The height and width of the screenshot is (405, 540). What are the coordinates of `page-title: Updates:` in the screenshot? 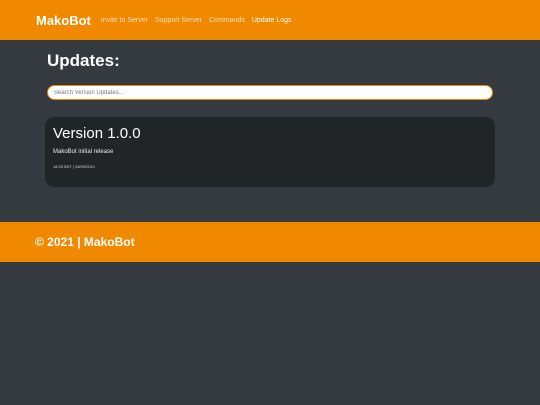 It's located at (83, 60).